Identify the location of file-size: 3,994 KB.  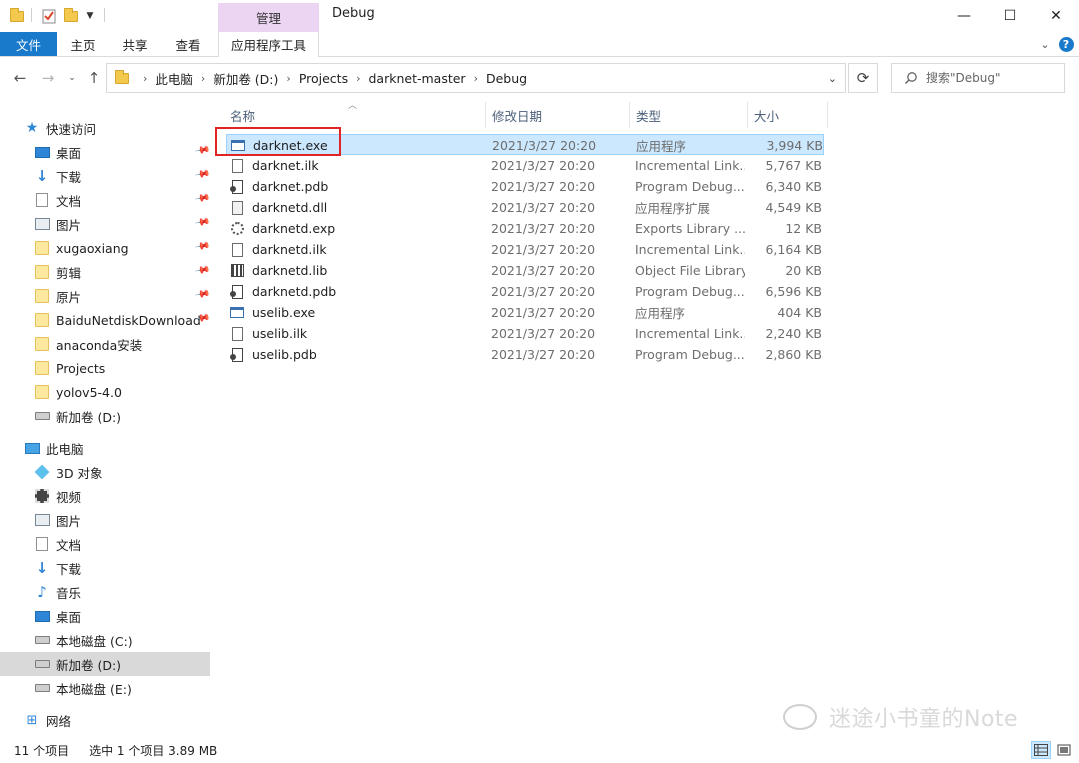
(794, 145).